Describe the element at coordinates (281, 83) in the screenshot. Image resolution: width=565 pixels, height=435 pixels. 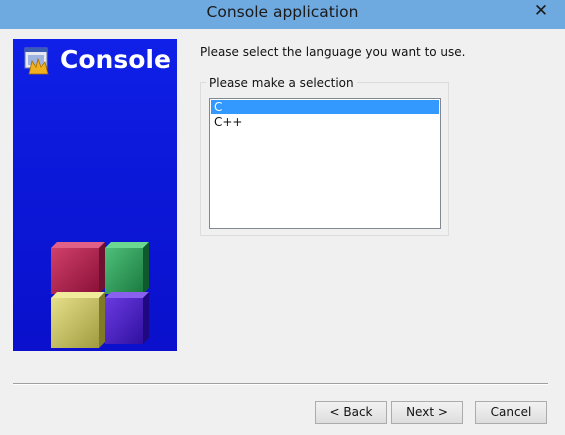
I see `groupbox-label: Please make a selection` at that location.